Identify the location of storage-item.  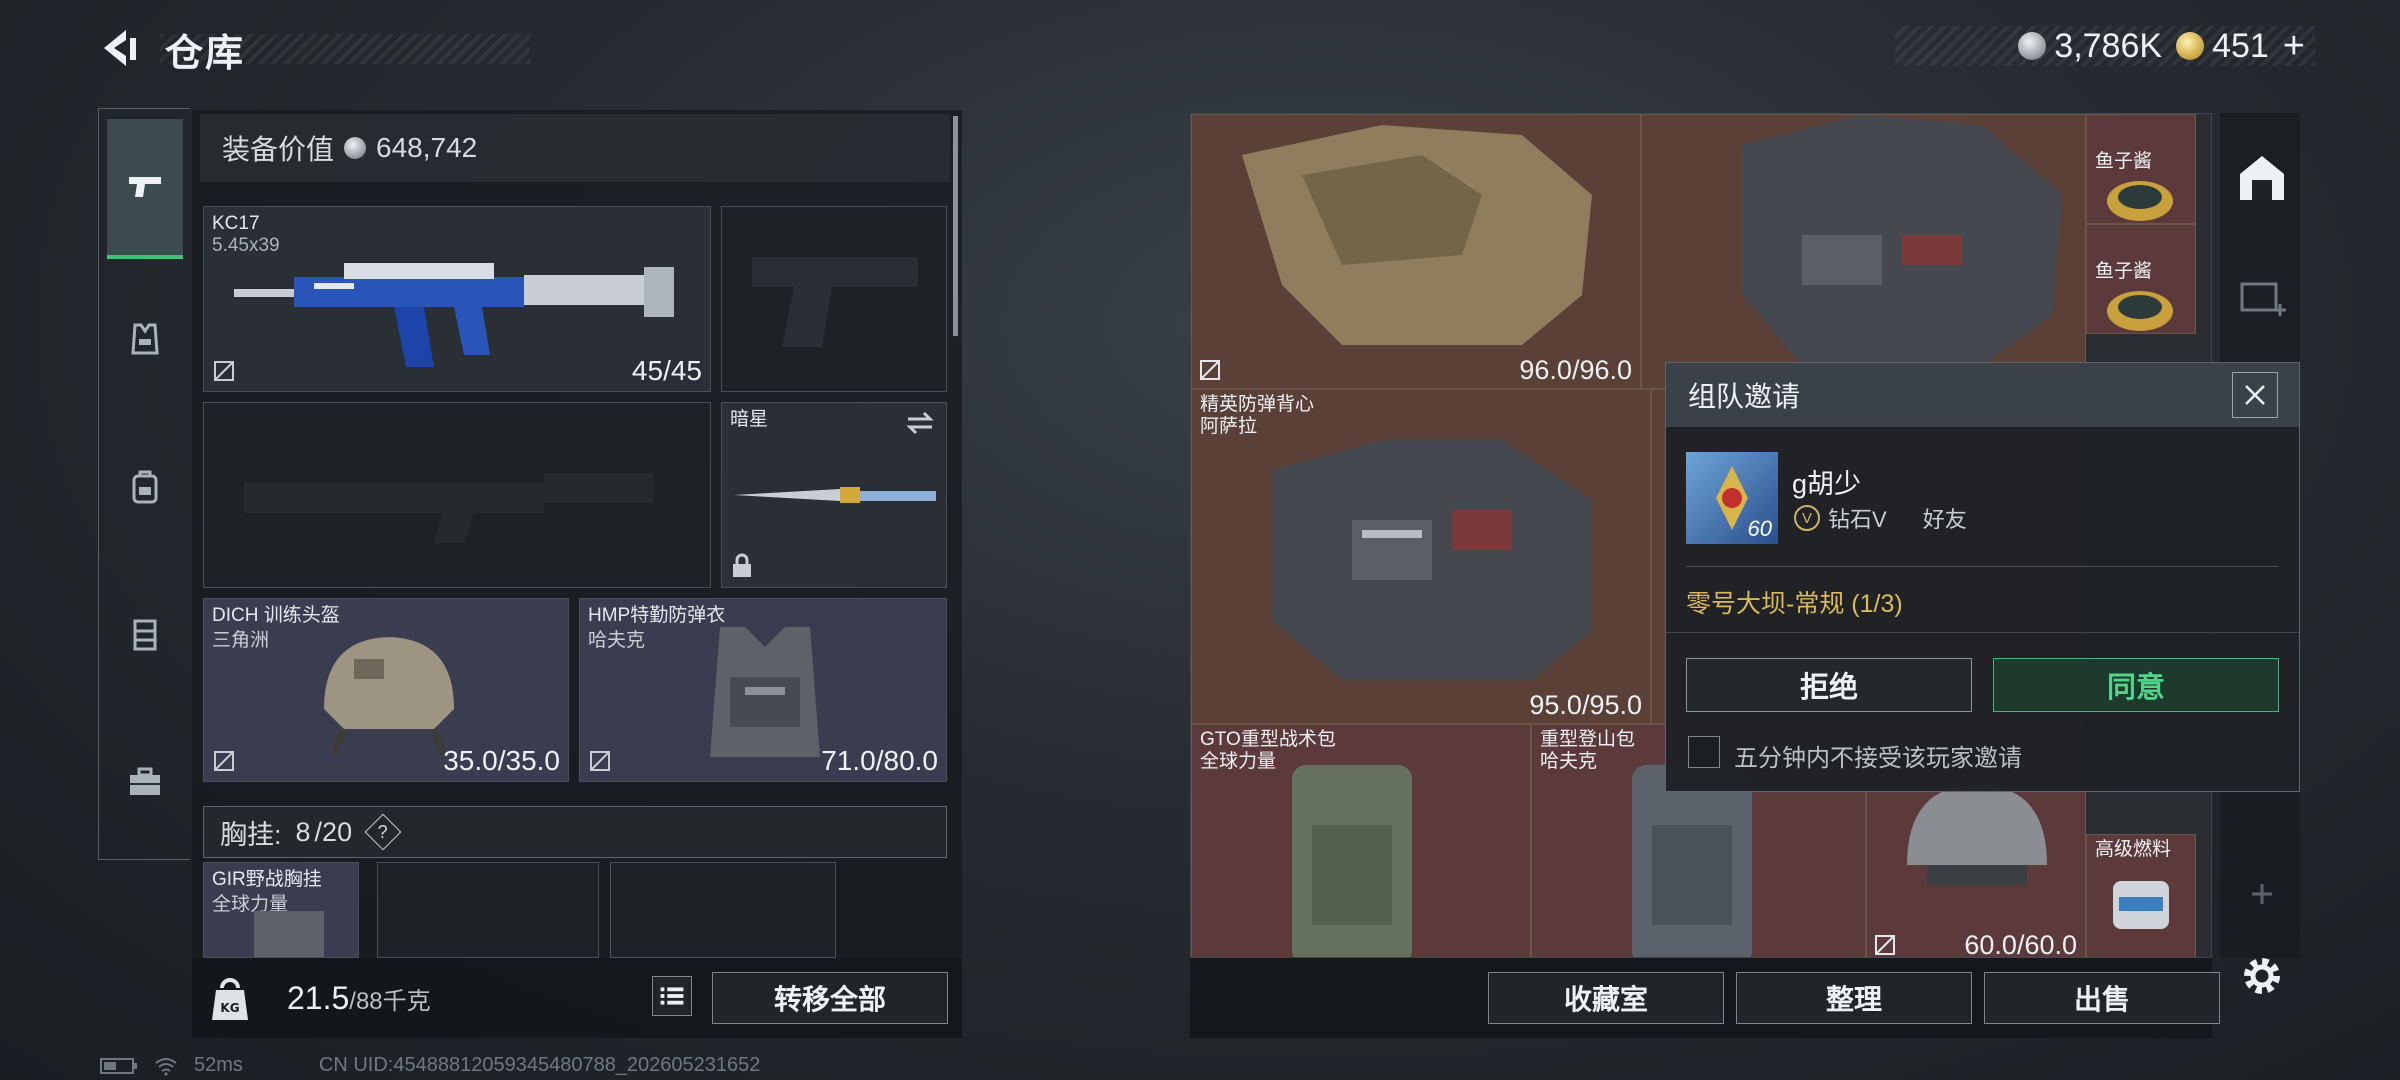
(1863, 251).